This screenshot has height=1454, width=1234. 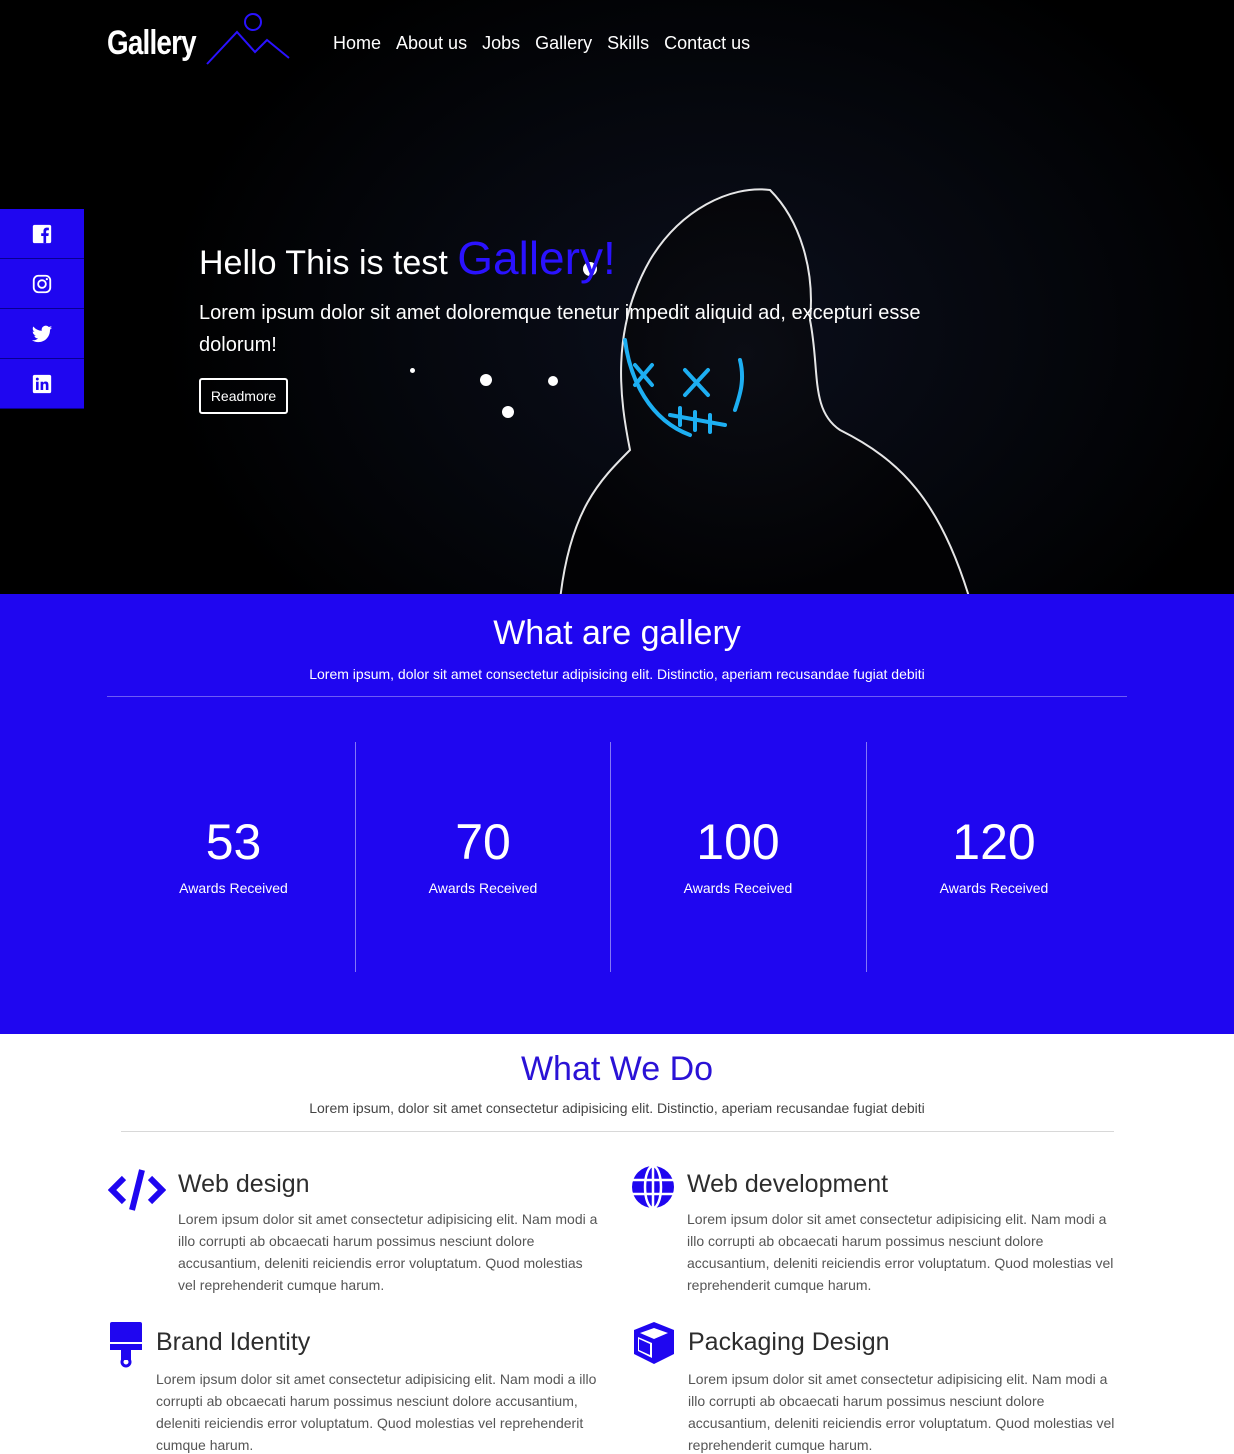 I want to click on readmore-button: Readmore, so click(x=243, y=396).